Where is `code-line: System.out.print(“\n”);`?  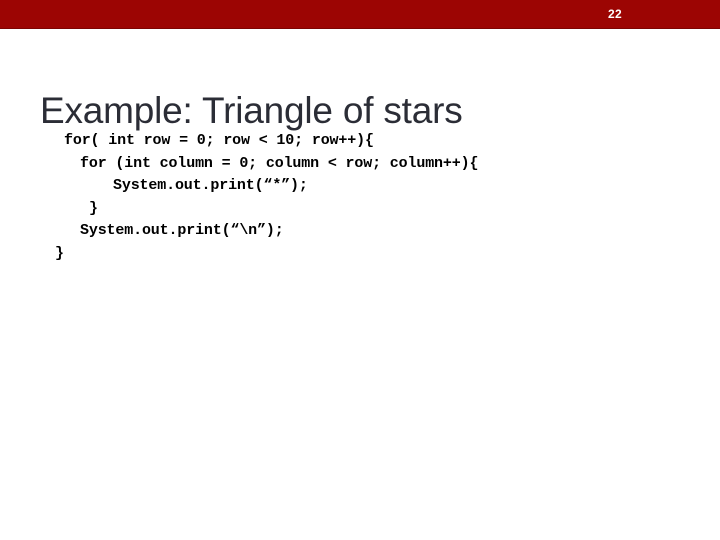 code-line: System.out.print(“\n”); is located at coordinates (182, 230).